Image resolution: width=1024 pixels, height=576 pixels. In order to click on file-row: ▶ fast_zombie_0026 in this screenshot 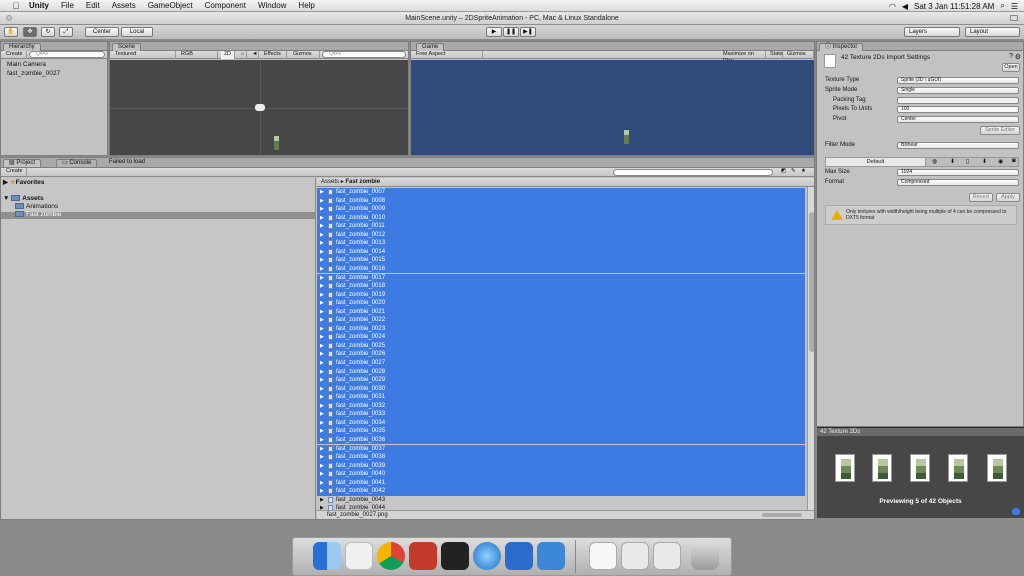, I will do `click(561, 354)`.